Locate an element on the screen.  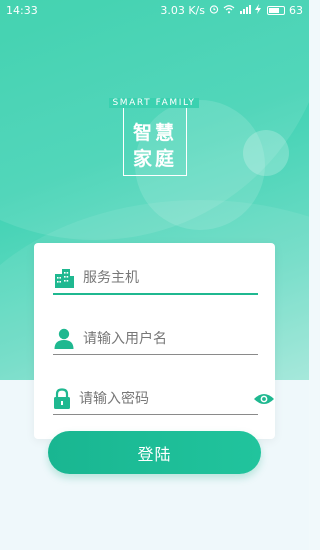
lock-icon is located at coordinates (62, 398).